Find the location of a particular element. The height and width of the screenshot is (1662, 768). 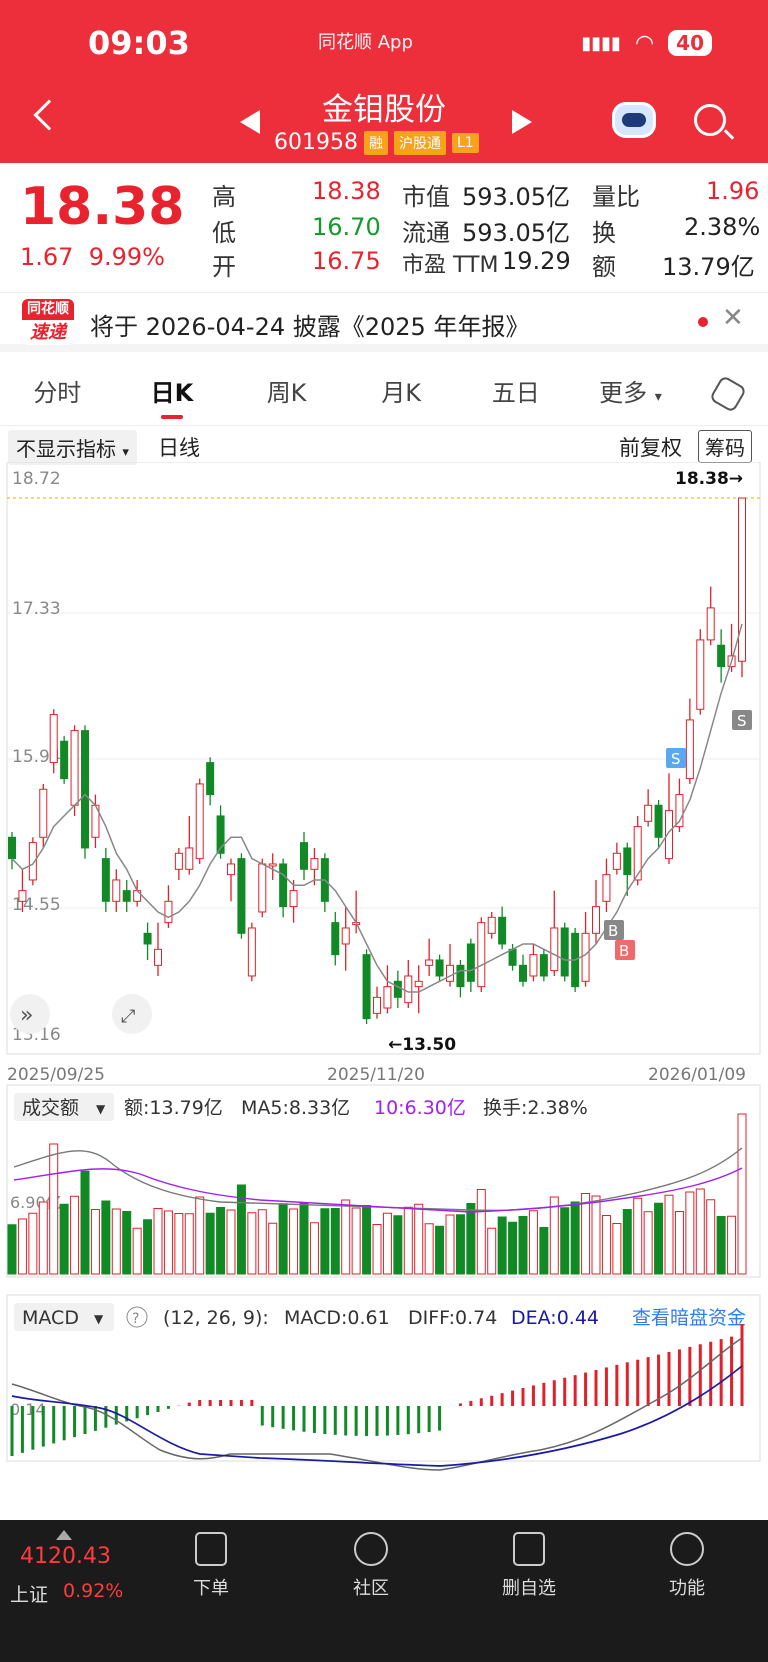

settings-tab is located at coordinates (728, 392).